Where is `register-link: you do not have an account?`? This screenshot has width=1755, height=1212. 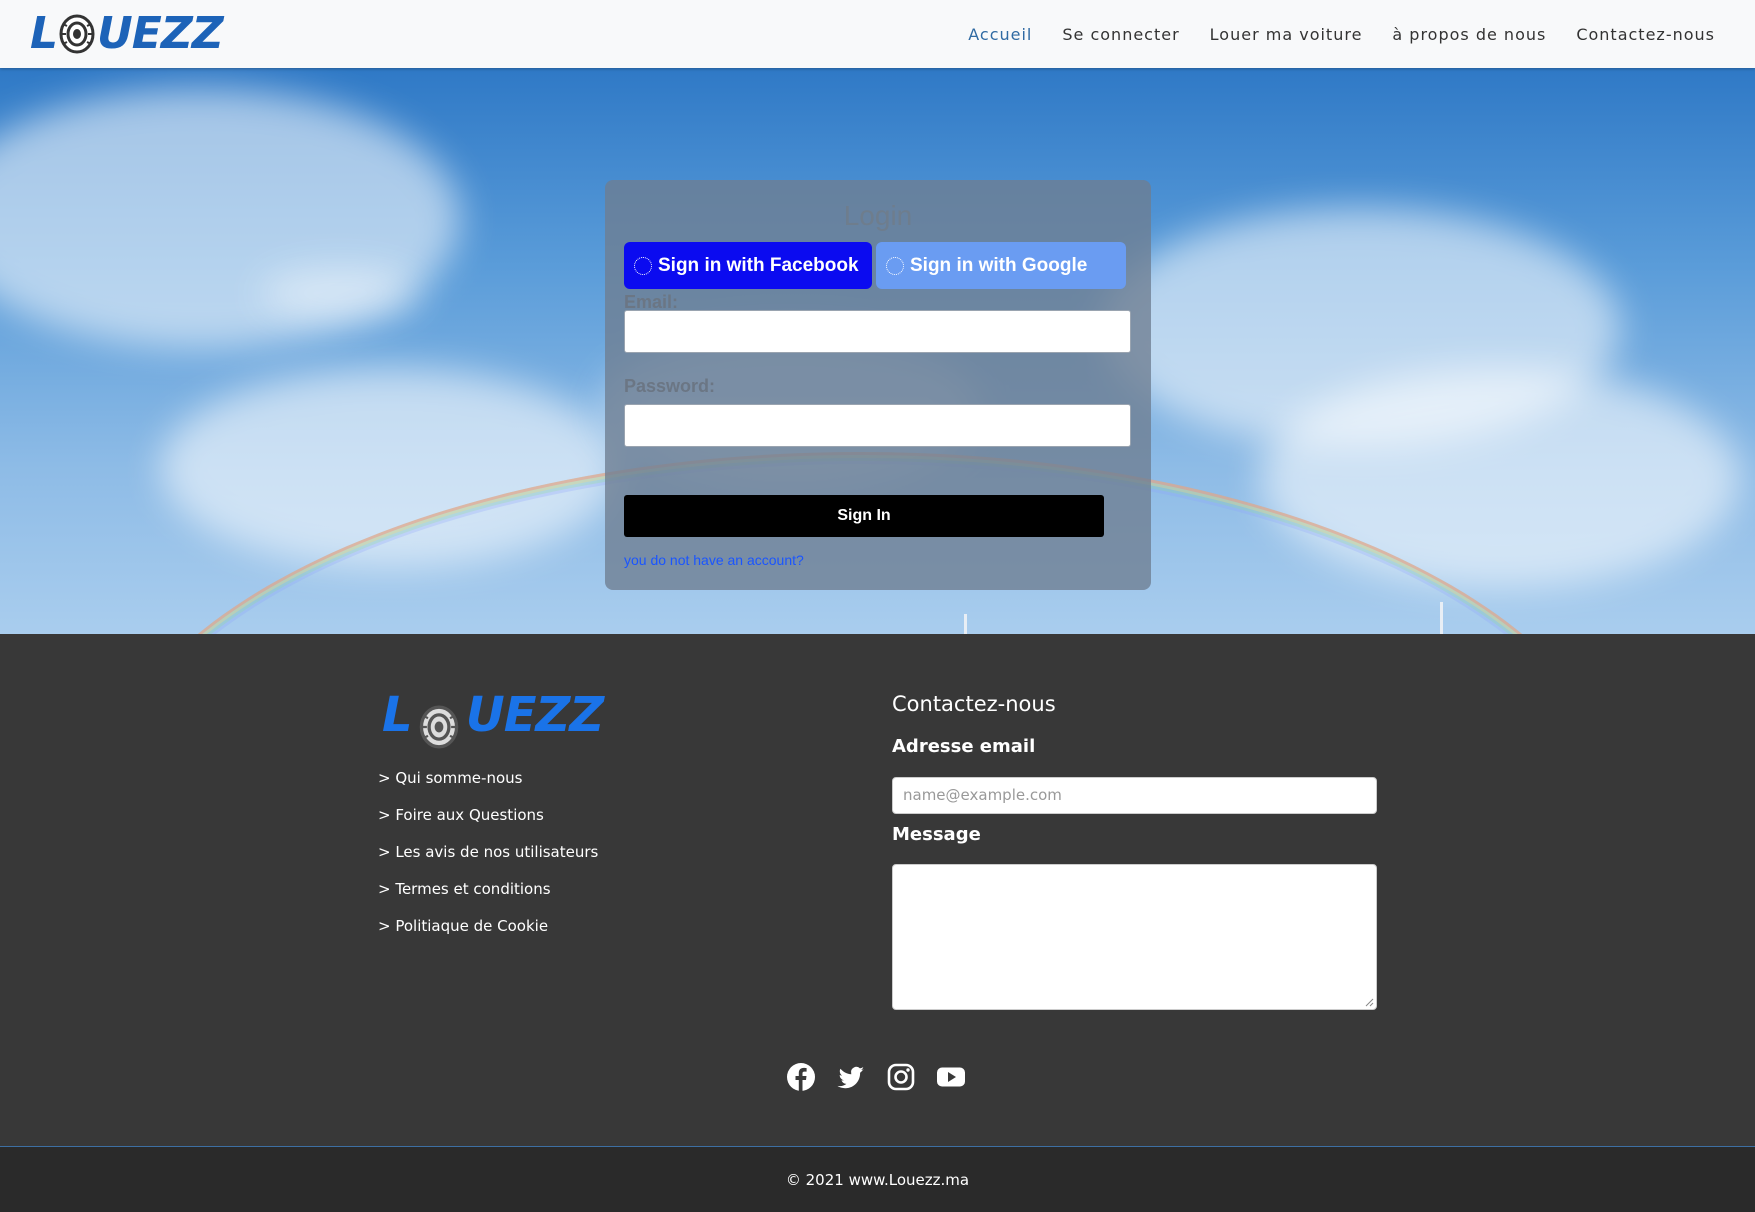 register-link: you do not have an account? is located at coordinates (714, 560).